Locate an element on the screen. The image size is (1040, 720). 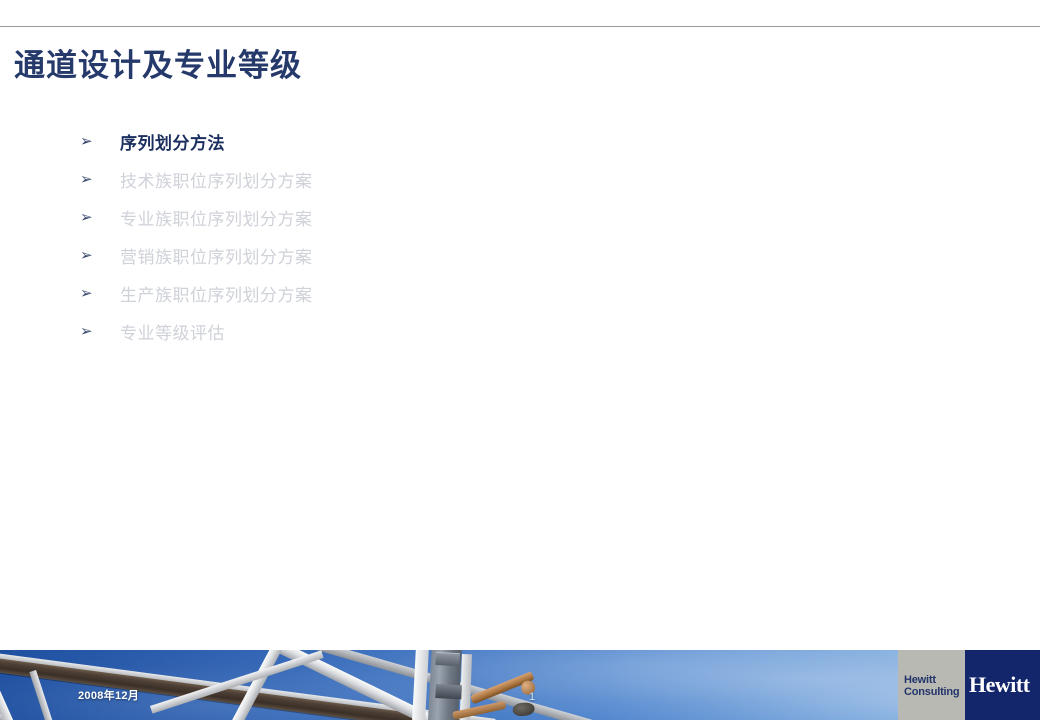
logo-consulting-text: Hewitt Consulting is located at coordinates (932, 686).